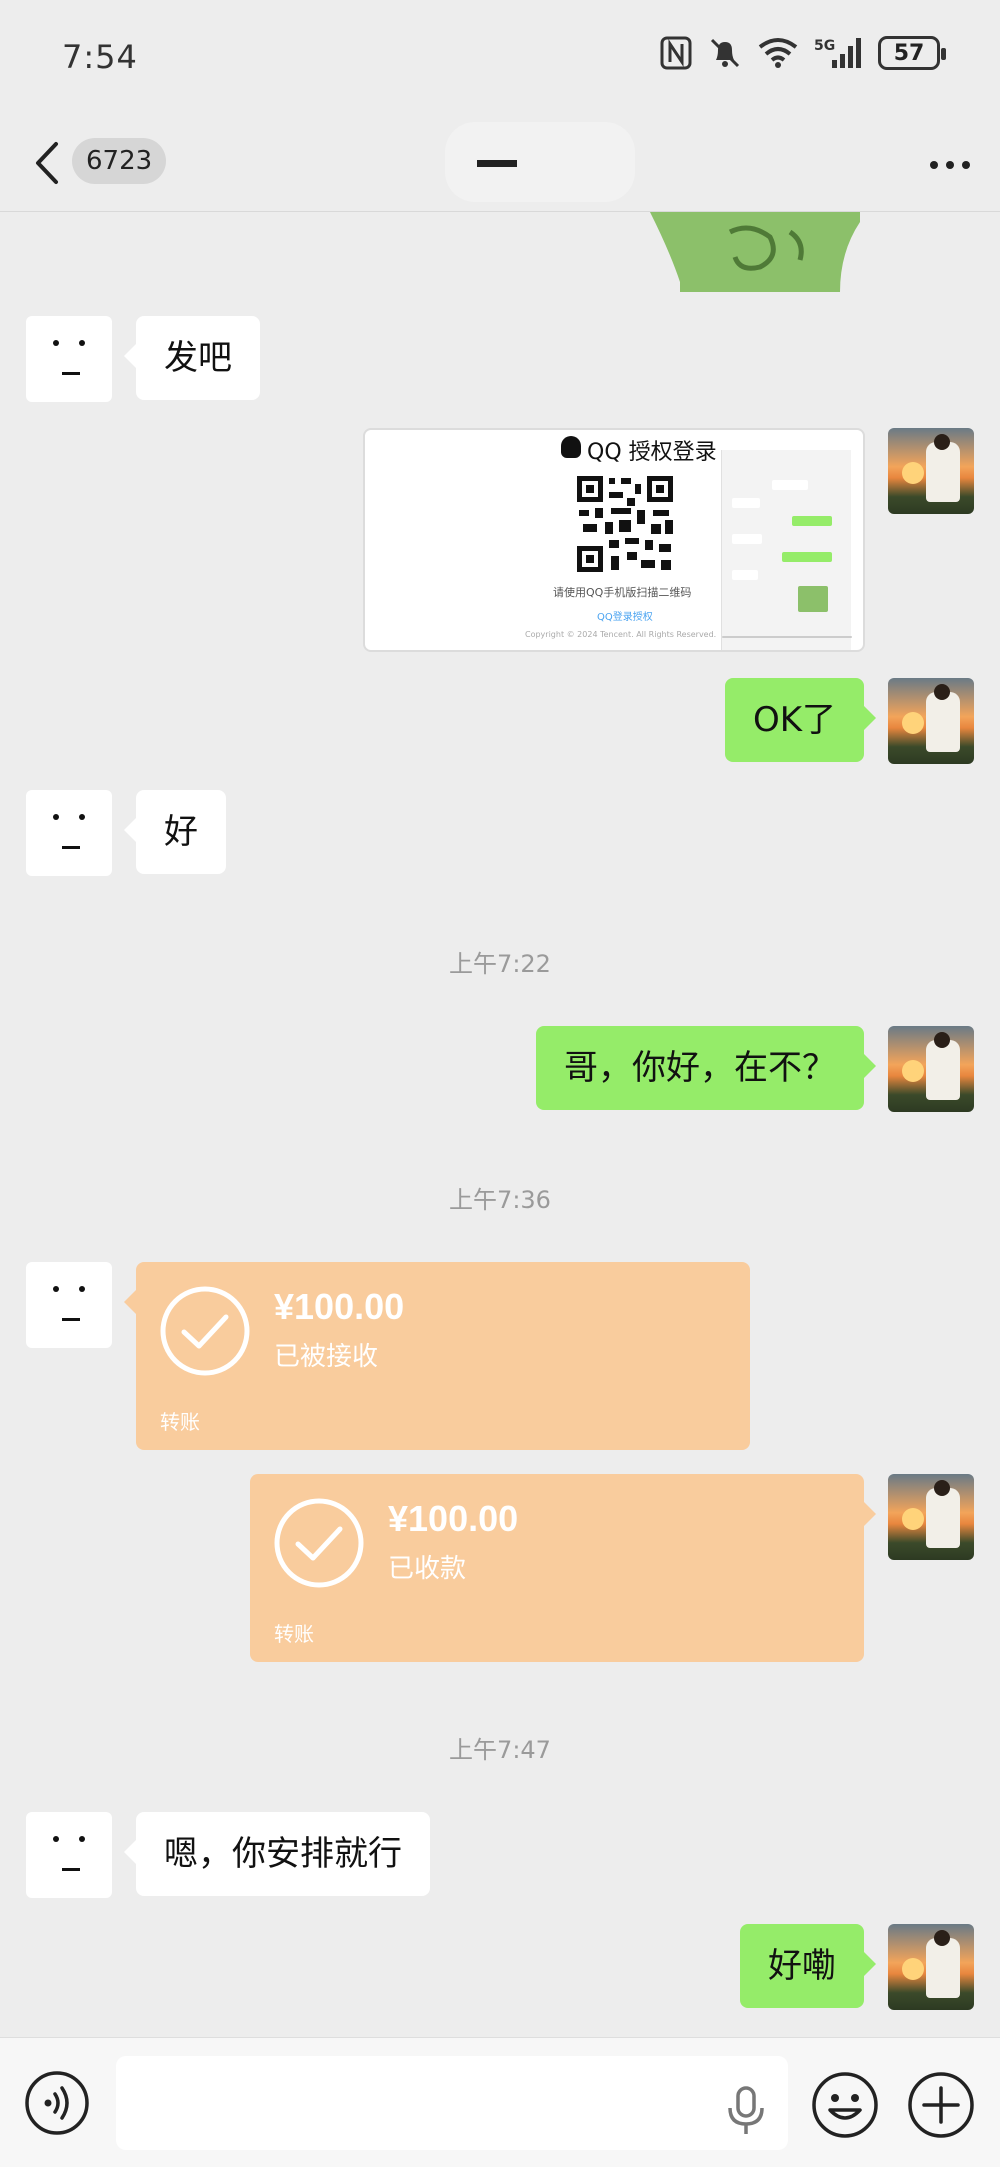 The height and width of the screenshot is (2167, 1000). What do you see at coordinates (676, 53) in the screenshot?
I see `nfc-icon` at bounding box center [676, 53].